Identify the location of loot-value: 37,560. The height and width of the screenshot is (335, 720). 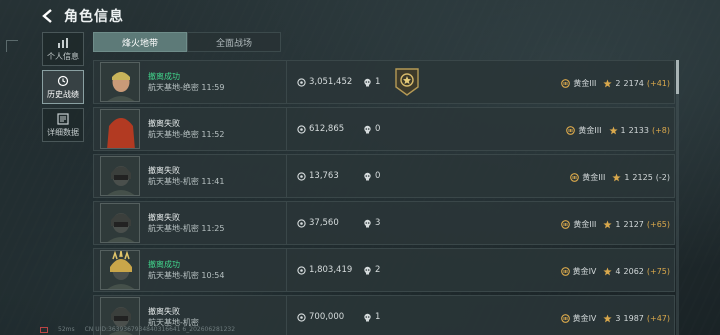
(324, 223).